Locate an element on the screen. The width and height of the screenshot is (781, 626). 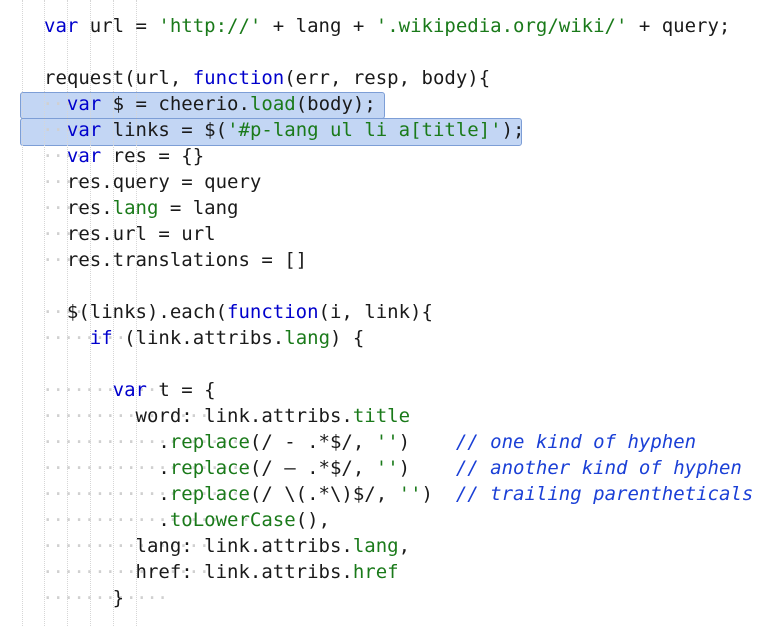
code-line: ···· res.query = query is located at coordinates (390, 182).